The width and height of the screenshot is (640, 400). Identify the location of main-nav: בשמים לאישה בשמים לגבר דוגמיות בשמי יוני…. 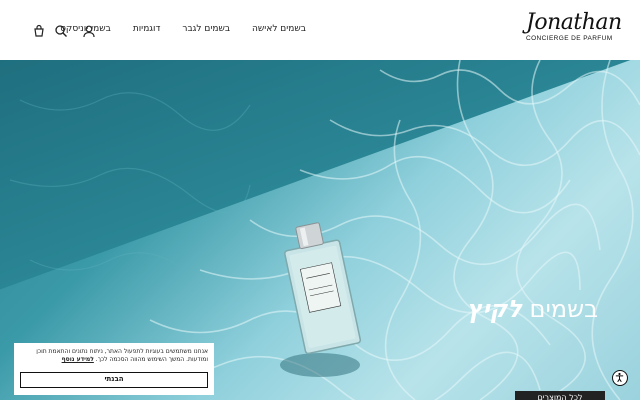
(183, 29).